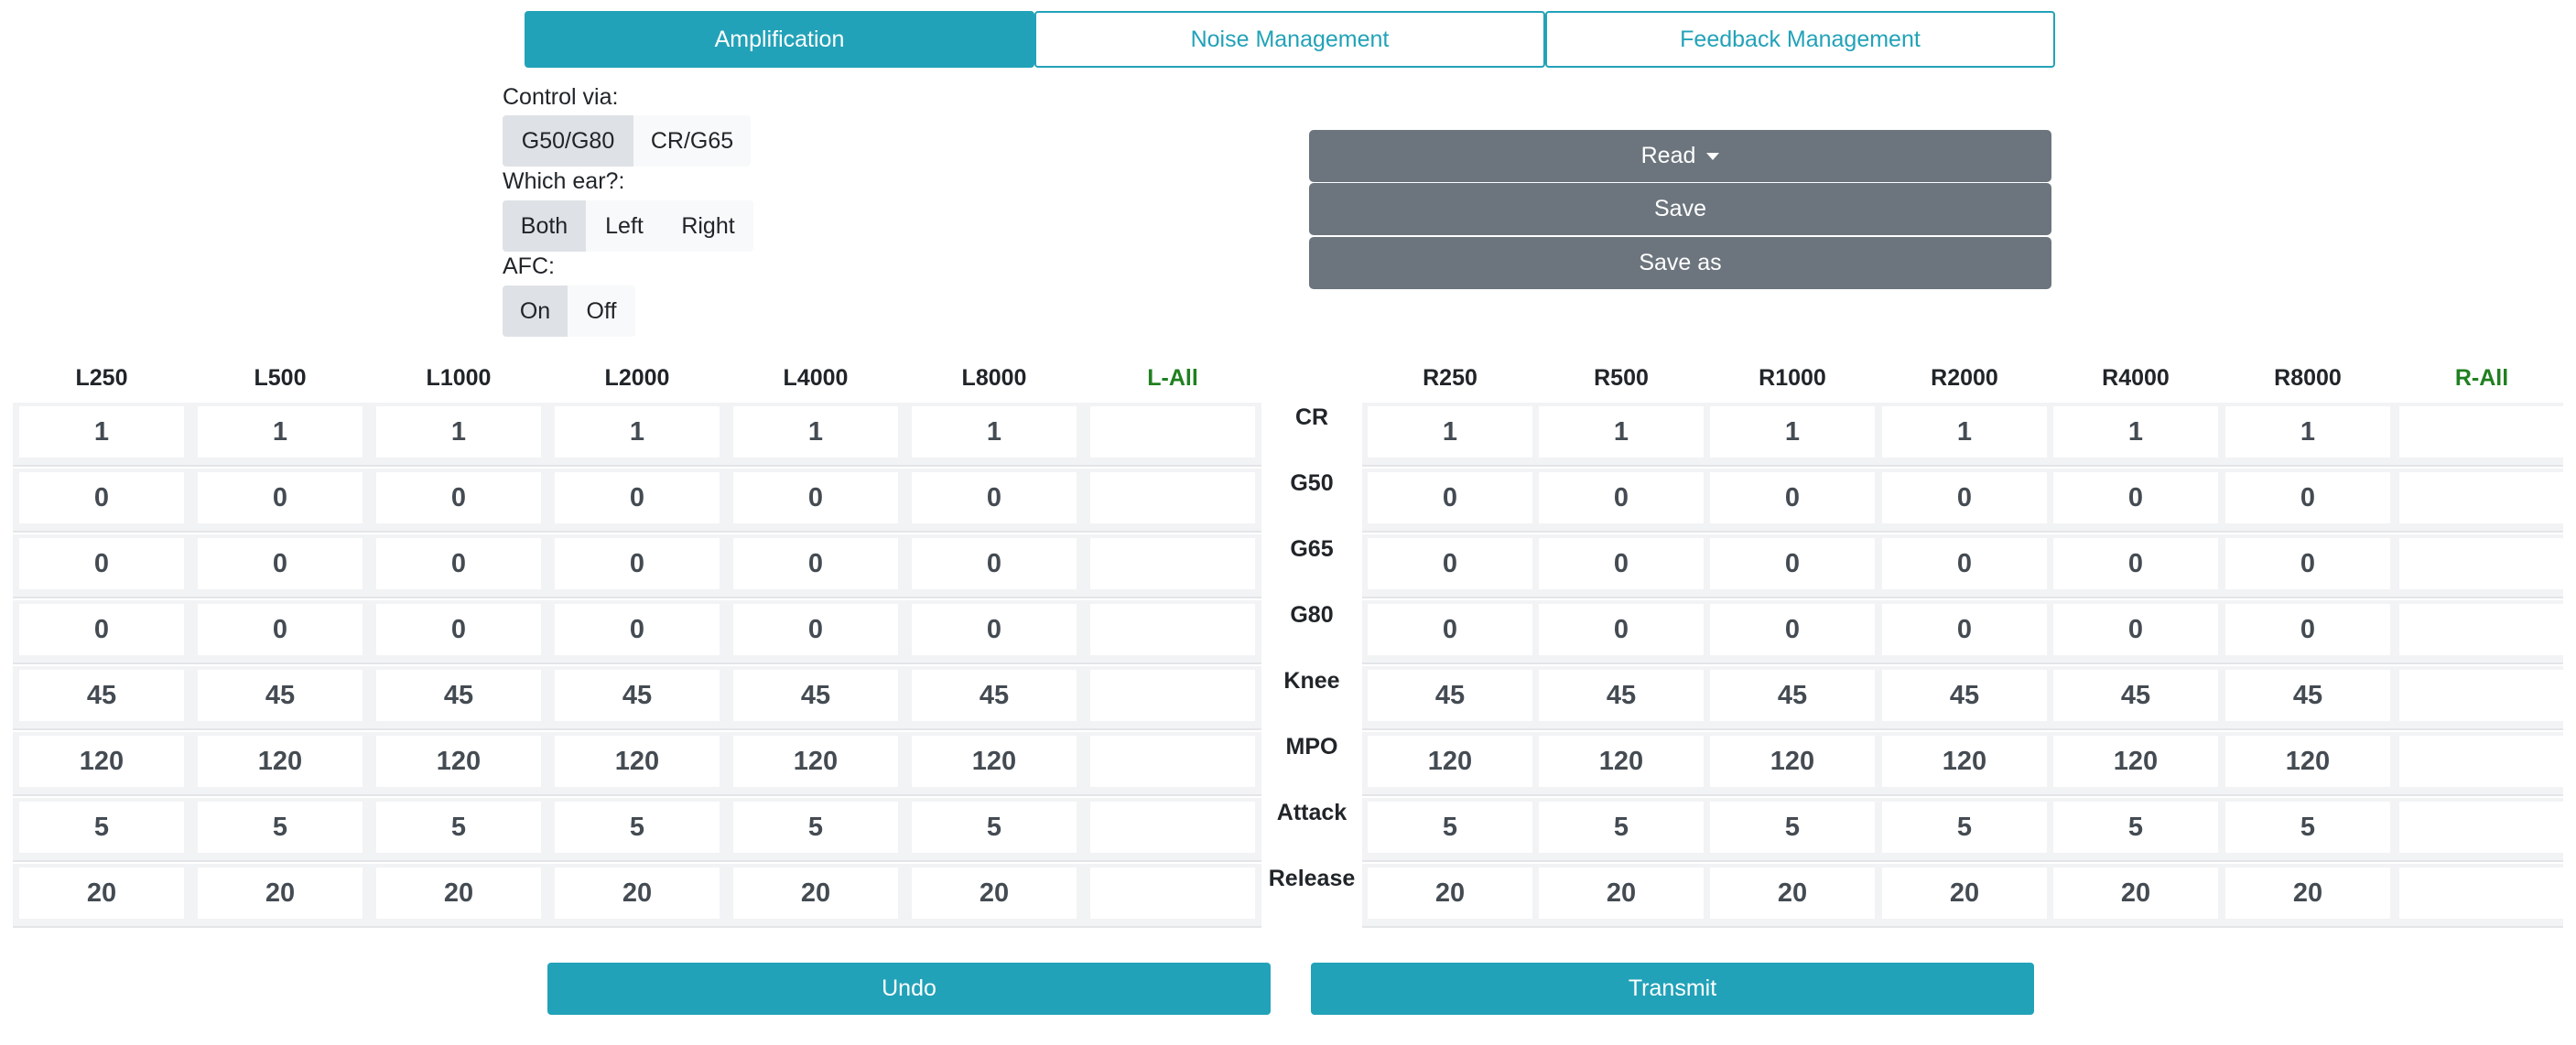  Describe the element at coordinates (102, 827) in the screenshot. I see `left-cell-attack-0: 5` at that location.